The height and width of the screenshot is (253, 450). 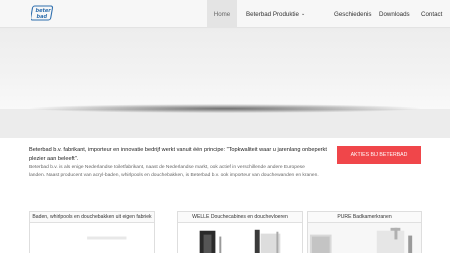 I want to click on card-title-welle: WELLE Douchecabines en douchevloeren, so click(x=240, y=217).